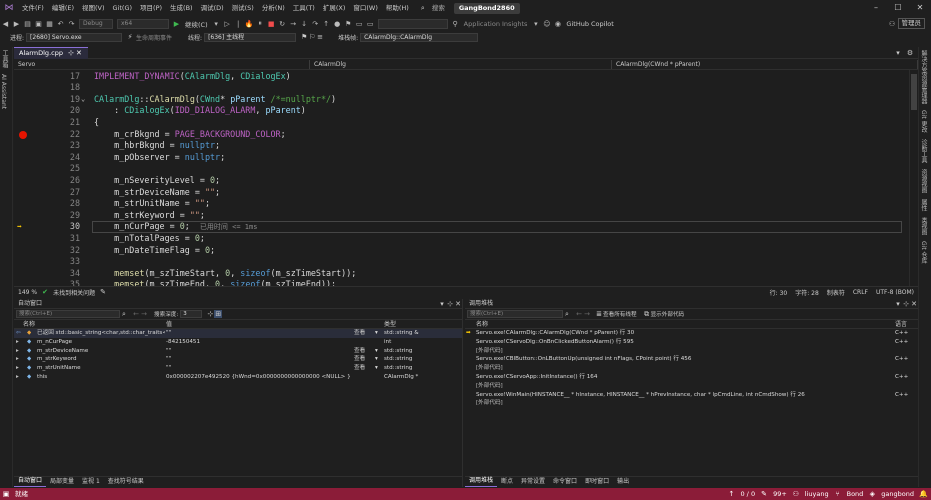 This screenshot has width=931, height=500. I want to click on search-depth-select: 3, so click(191, 314).